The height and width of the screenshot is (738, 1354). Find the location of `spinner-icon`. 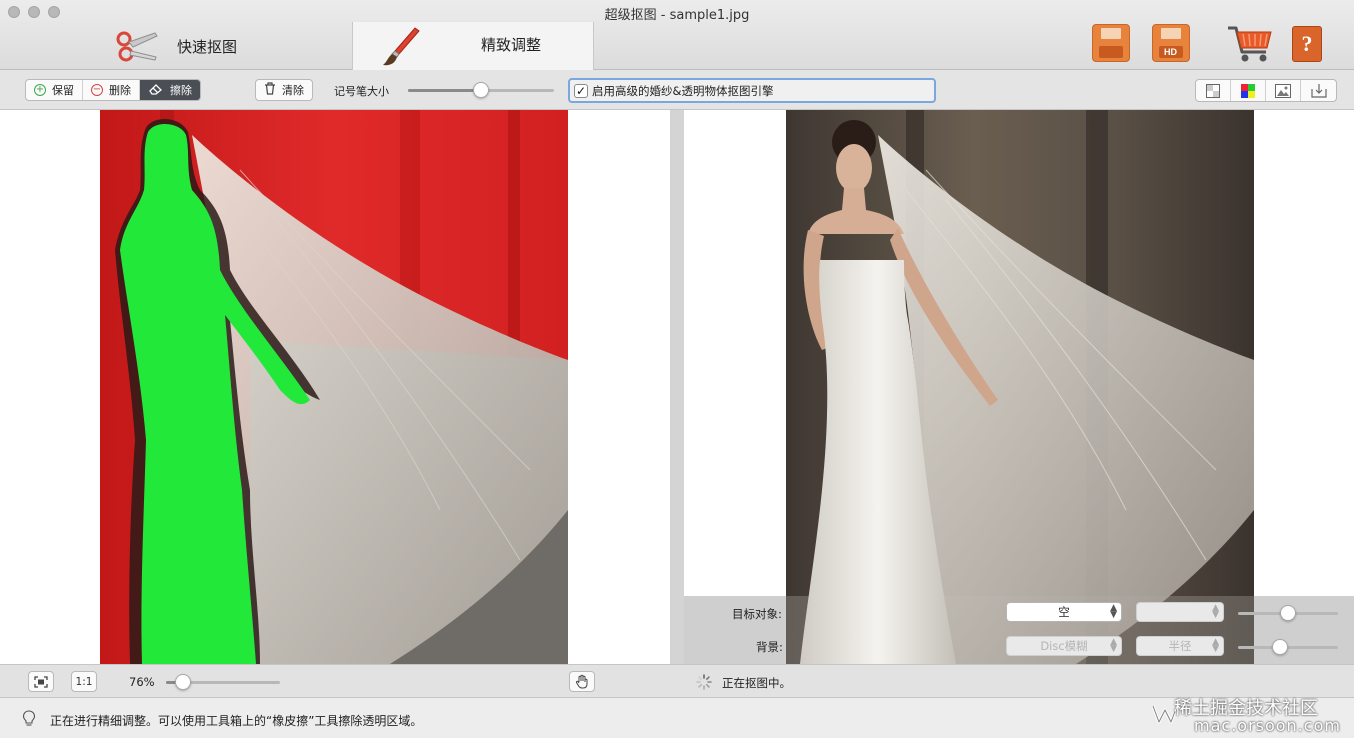

spinner-icon is located at coordinates (704, 682).